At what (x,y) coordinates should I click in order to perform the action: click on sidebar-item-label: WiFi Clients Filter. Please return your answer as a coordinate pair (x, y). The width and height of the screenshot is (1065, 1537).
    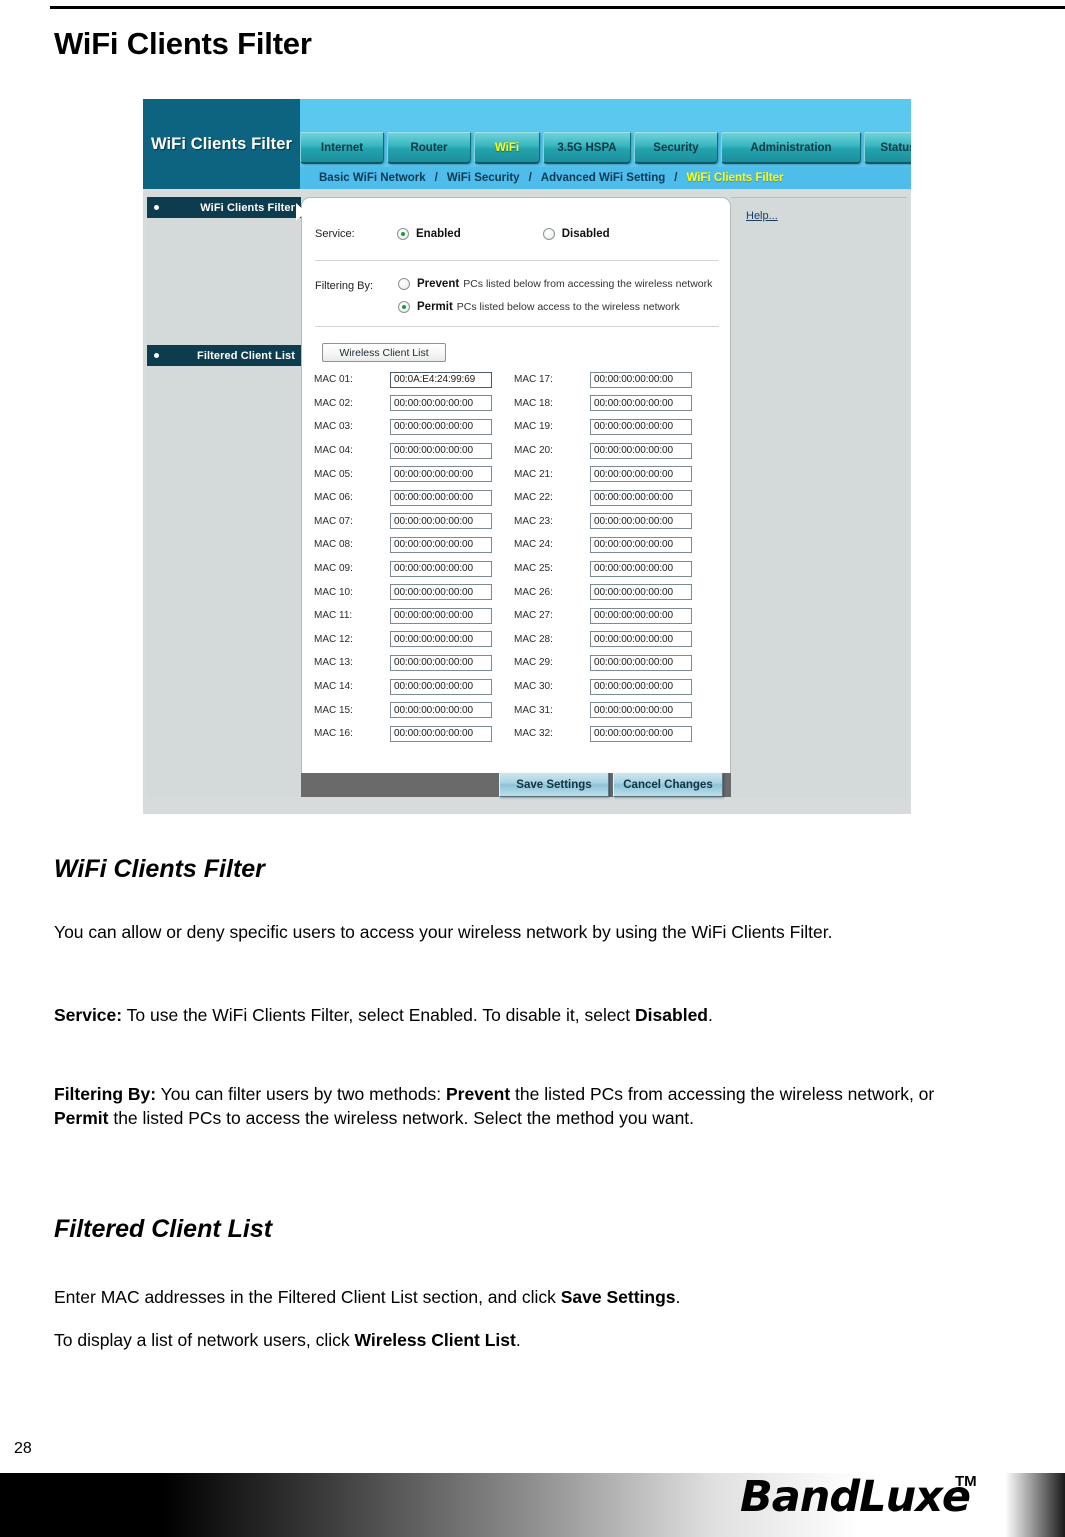
    Looking at the image, I should click on (247, 207).